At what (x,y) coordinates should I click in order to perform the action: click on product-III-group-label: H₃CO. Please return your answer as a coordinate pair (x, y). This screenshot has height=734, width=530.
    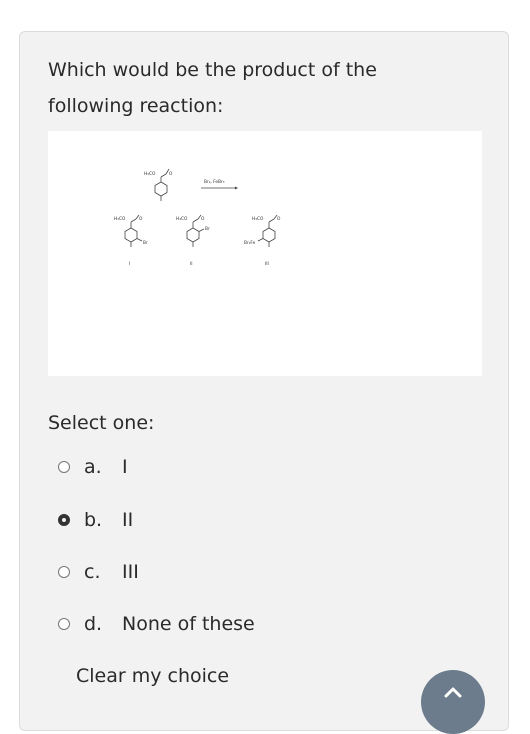
    Looking at the image, I should click on (258, 219).